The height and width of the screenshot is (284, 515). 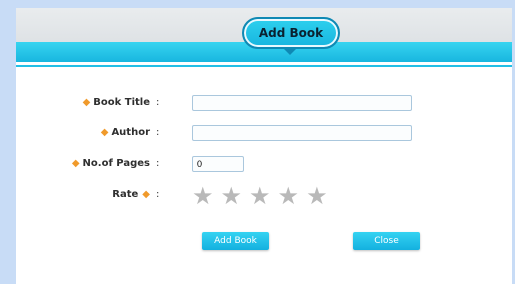 I want to click on rate-row: Rate ◆ : ★ ★ ★ ★ ★, so click(x=264, y=196).